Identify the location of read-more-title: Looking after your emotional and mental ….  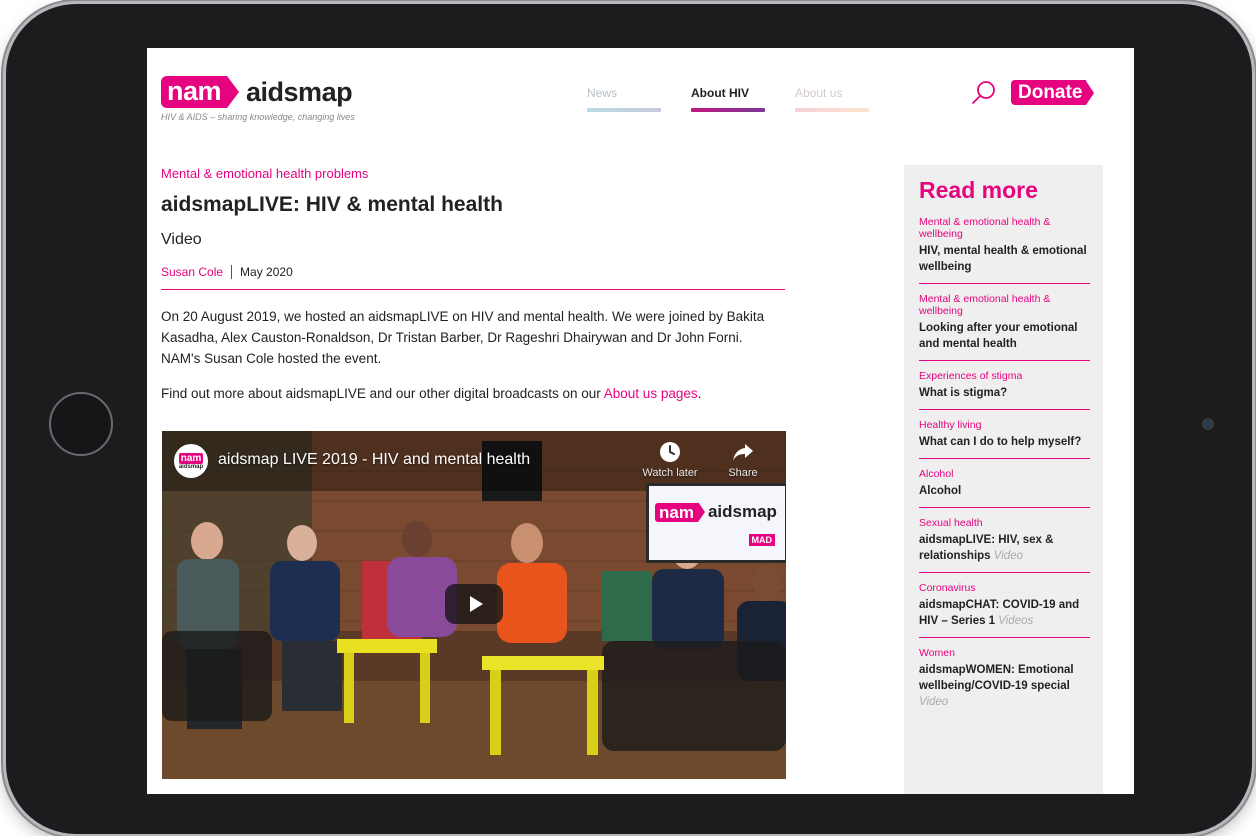
(1004, 336).